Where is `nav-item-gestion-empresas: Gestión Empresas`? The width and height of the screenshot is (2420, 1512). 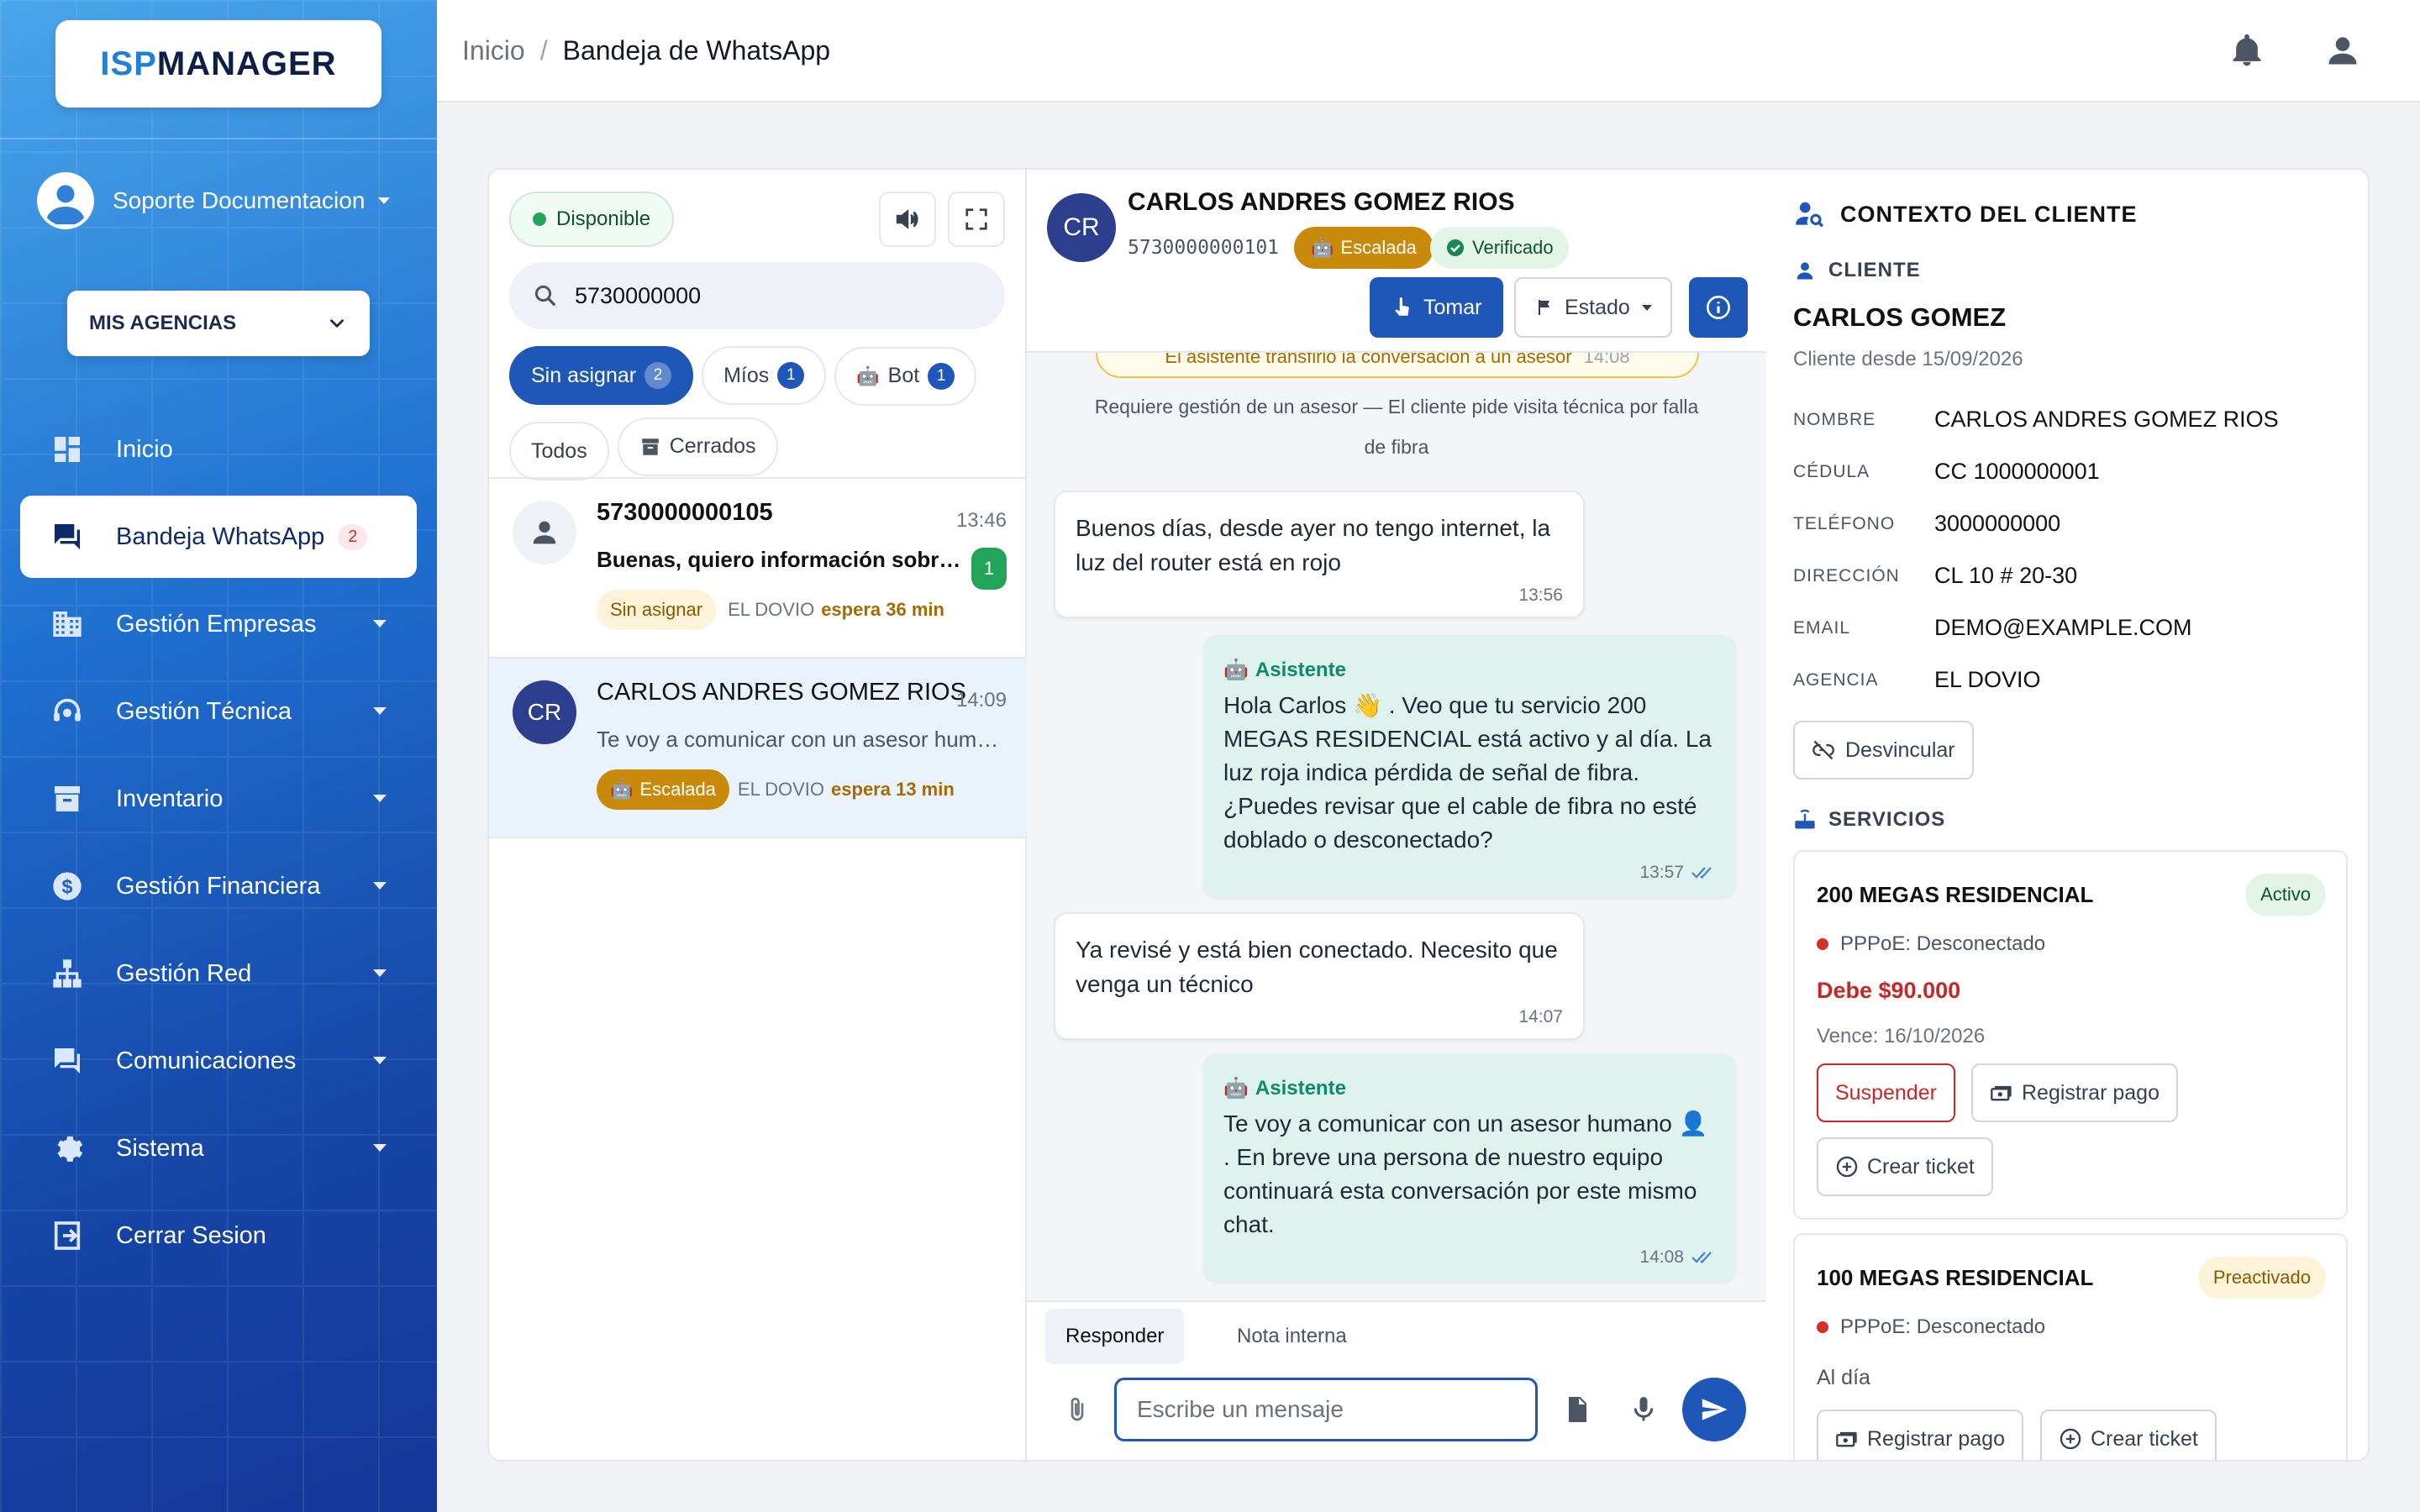
nav-item-gestion-empresas: Gestión Empresas is located at coordinates (218, 624).